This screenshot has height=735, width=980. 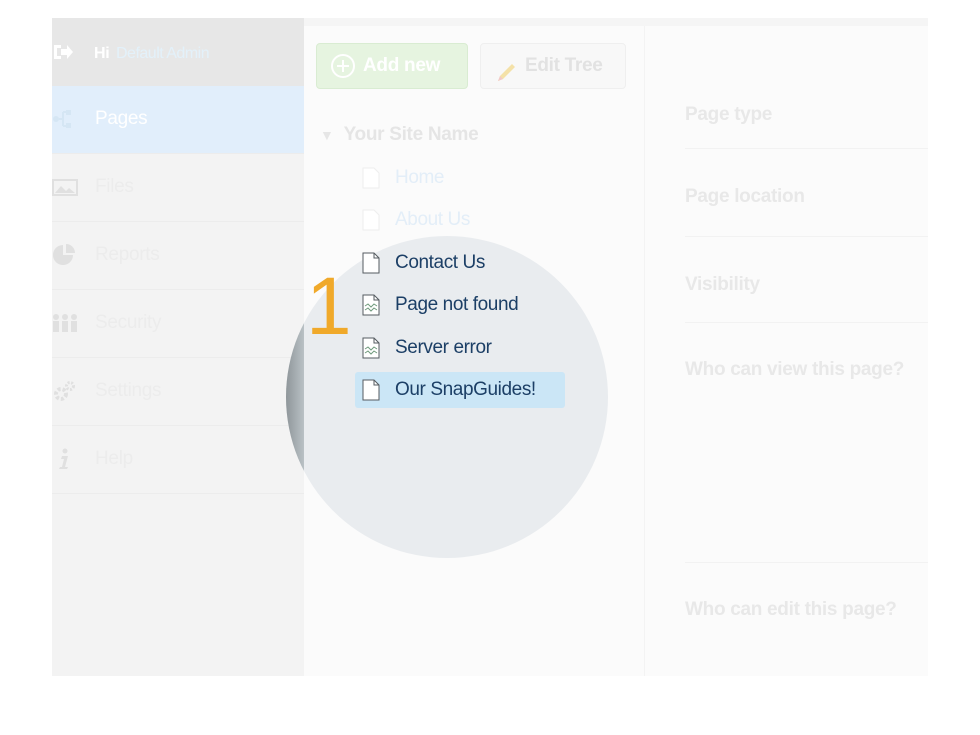 What do you see at coordinates (102, 53) in the screenshot?
I see `greeting: Hi` at bounding box center [102, 53].